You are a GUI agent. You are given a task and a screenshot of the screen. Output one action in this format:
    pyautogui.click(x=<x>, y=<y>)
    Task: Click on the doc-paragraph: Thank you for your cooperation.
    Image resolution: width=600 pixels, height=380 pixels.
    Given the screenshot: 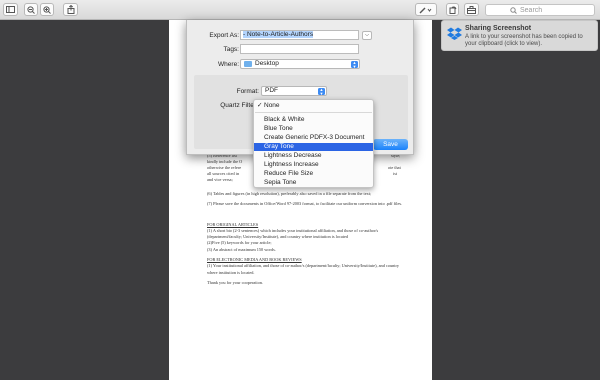 What is the action you would take?
    pyautogui.click(x=235, y=282)
    